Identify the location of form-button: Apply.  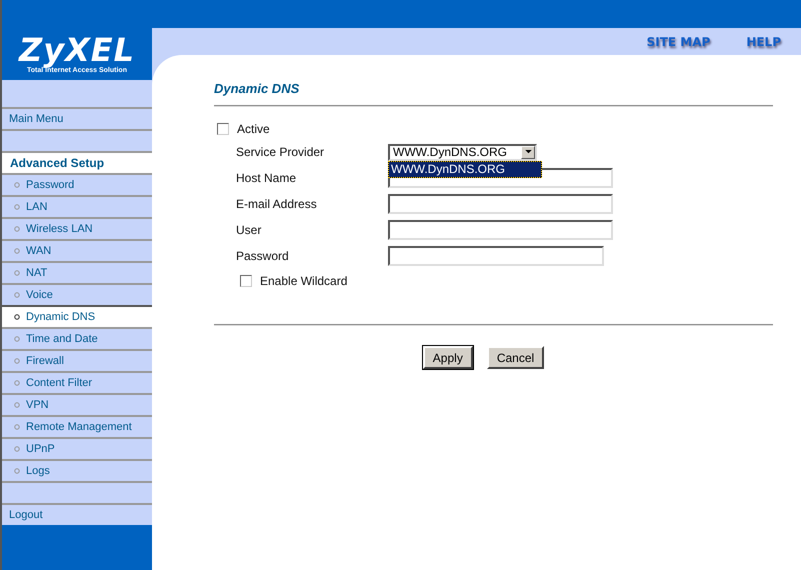
(447, 357).